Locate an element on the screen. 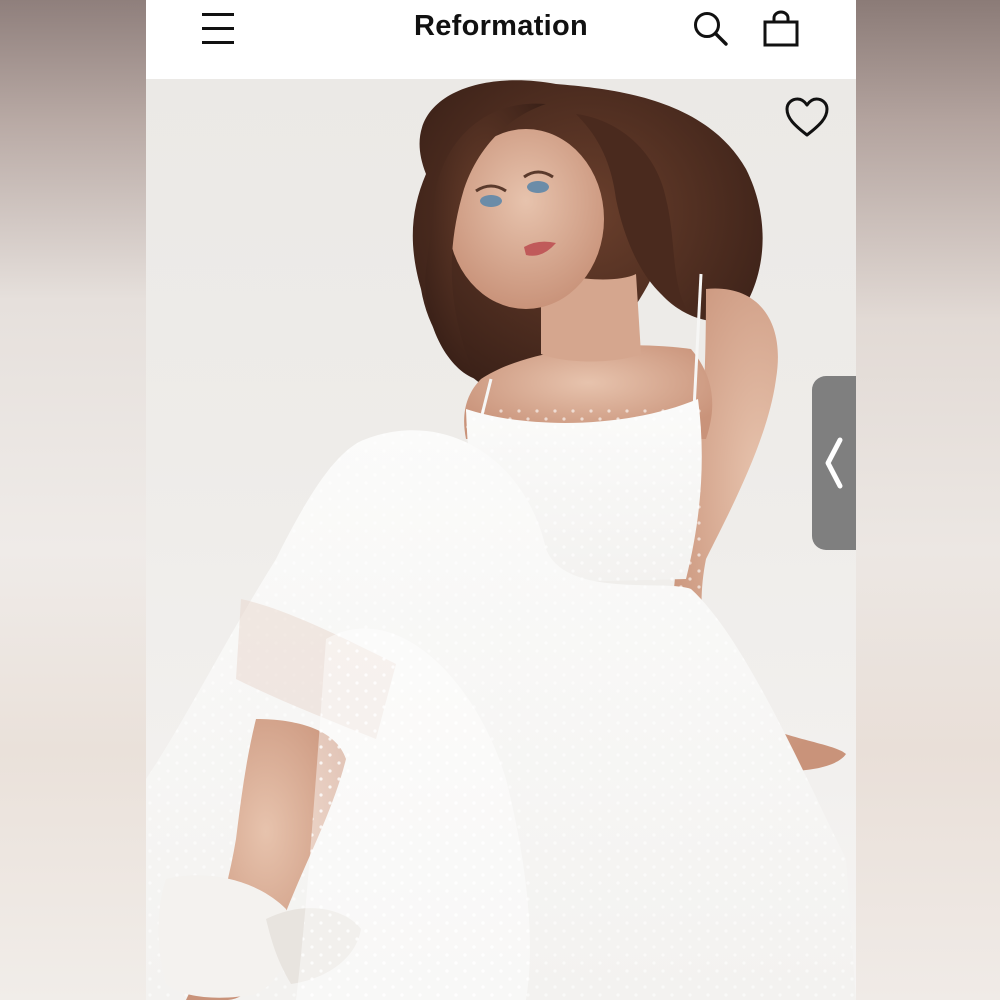 Image resolution: width=1000 pixels, height=1000 pixels. shopping-bag-icon is located at coordinates (781, 28).